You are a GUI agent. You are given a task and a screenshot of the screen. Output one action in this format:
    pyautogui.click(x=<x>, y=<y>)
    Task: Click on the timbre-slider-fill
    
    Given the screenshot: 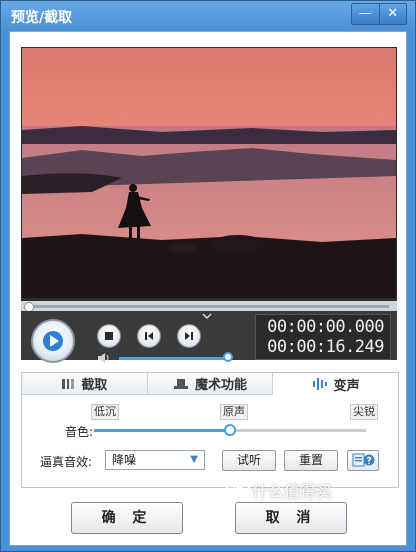 What is the action you would take?
    pyautogui.click(x=162, y=430)
    